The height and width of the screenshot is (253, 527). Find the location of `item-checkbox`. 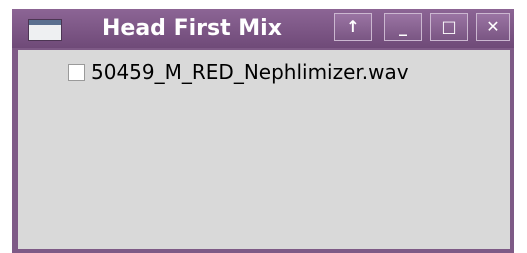

item-checkbox is located at coordinates (76, 72).